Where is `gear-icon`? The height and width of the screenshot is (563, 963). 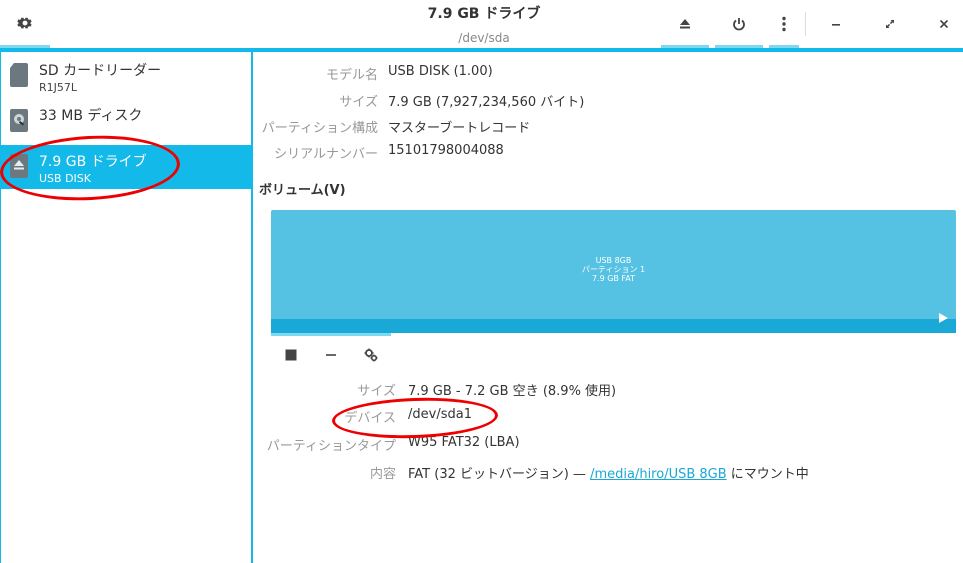
gear-icon is located at coordinates (24, 23).